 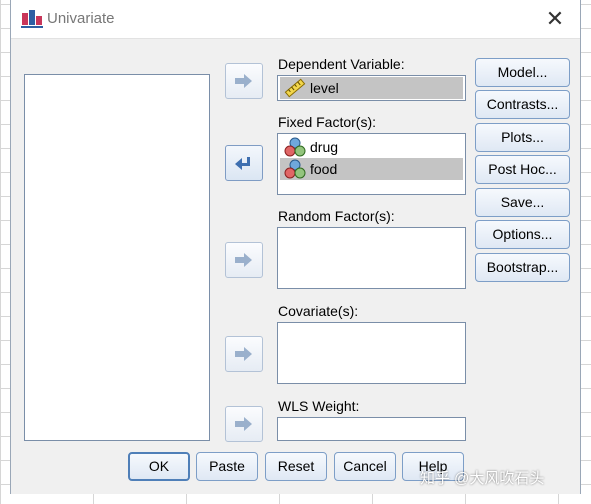 What do you see at coordinates (371, 147) in the screenshot?
I see `list-item: drug` at bounding box center [371, 147].